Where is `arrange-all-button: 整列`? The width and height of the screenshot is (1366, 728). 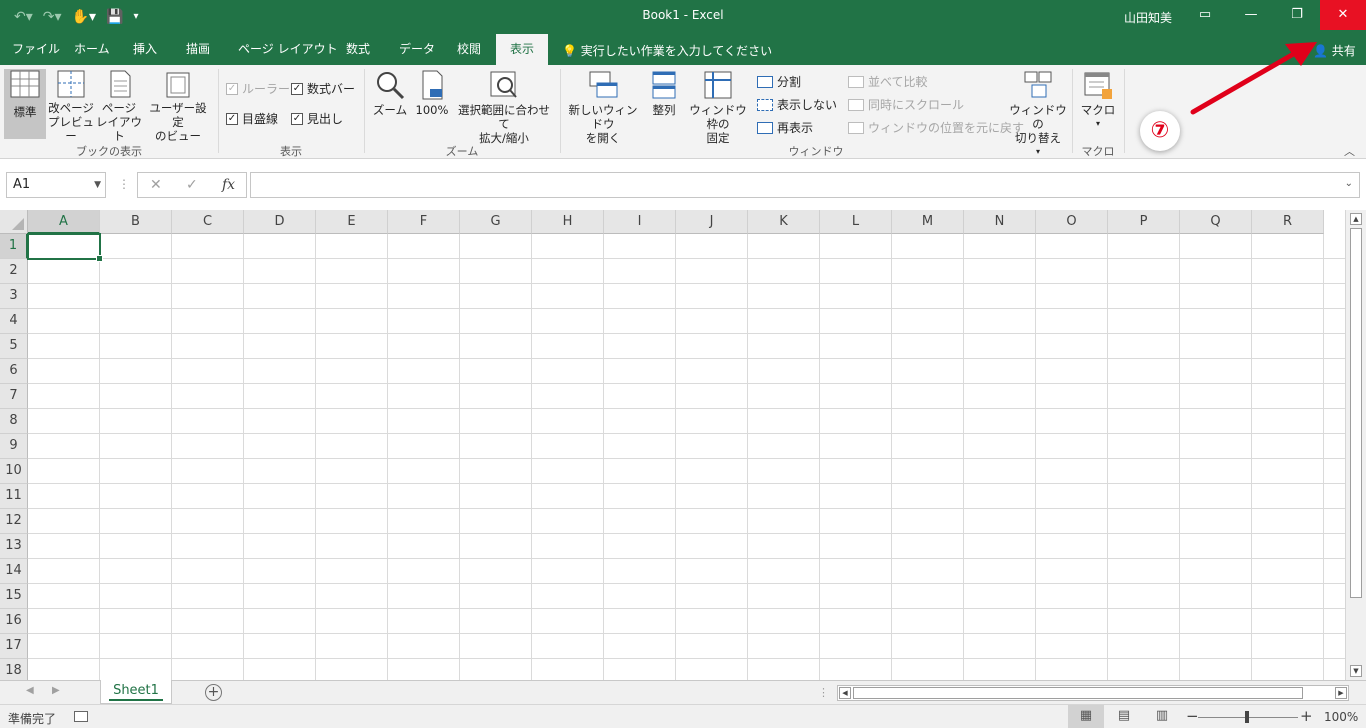
arrange-all-button: 整列 is located at coordinates (664, 93).